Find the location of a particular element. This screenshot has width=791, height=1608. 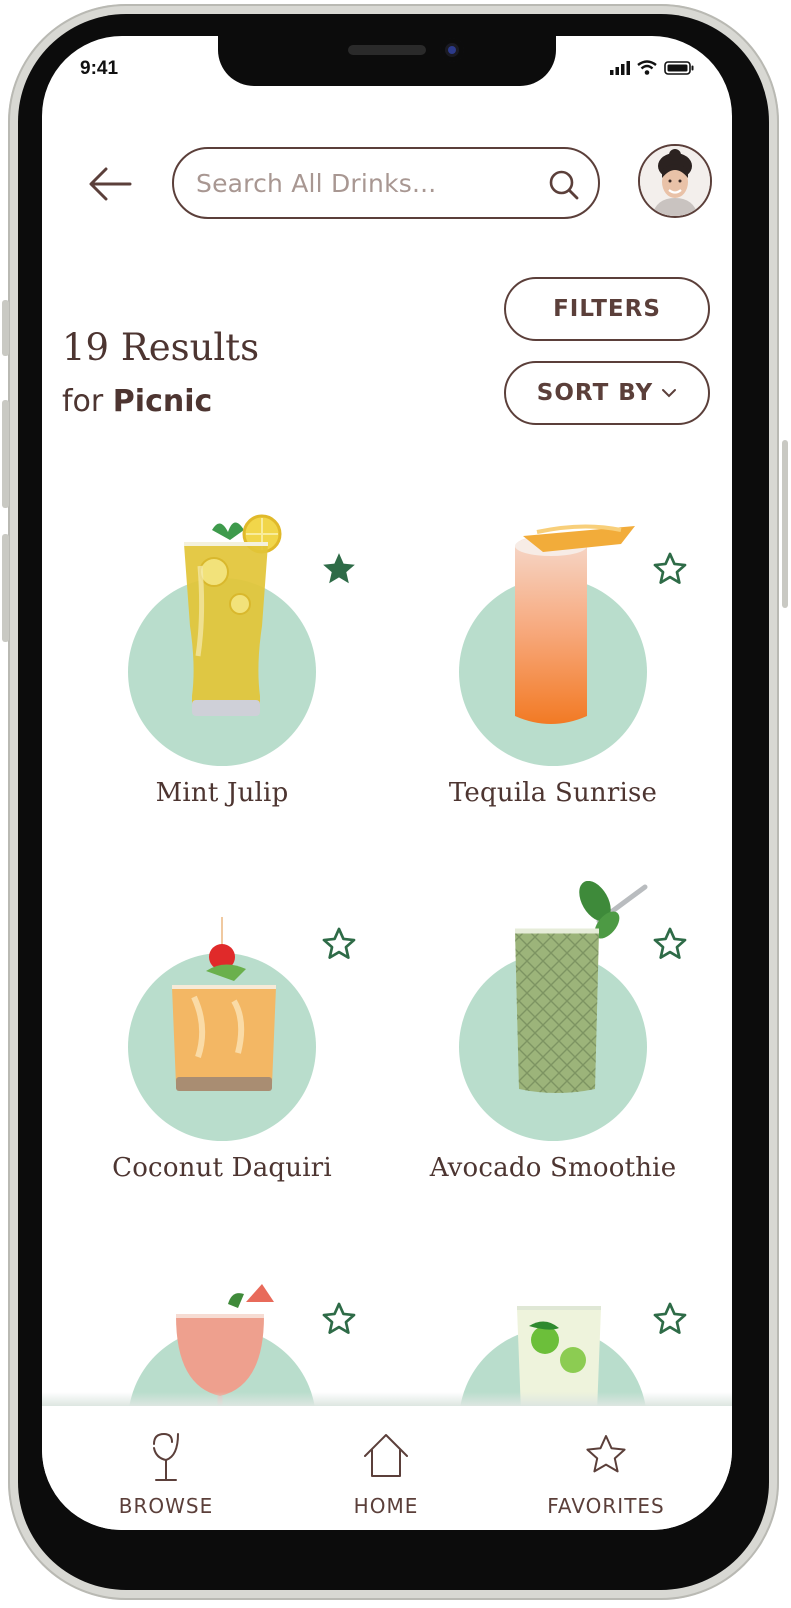

drink-name: Tequila Sunrise is located at coordinates (553, 793).